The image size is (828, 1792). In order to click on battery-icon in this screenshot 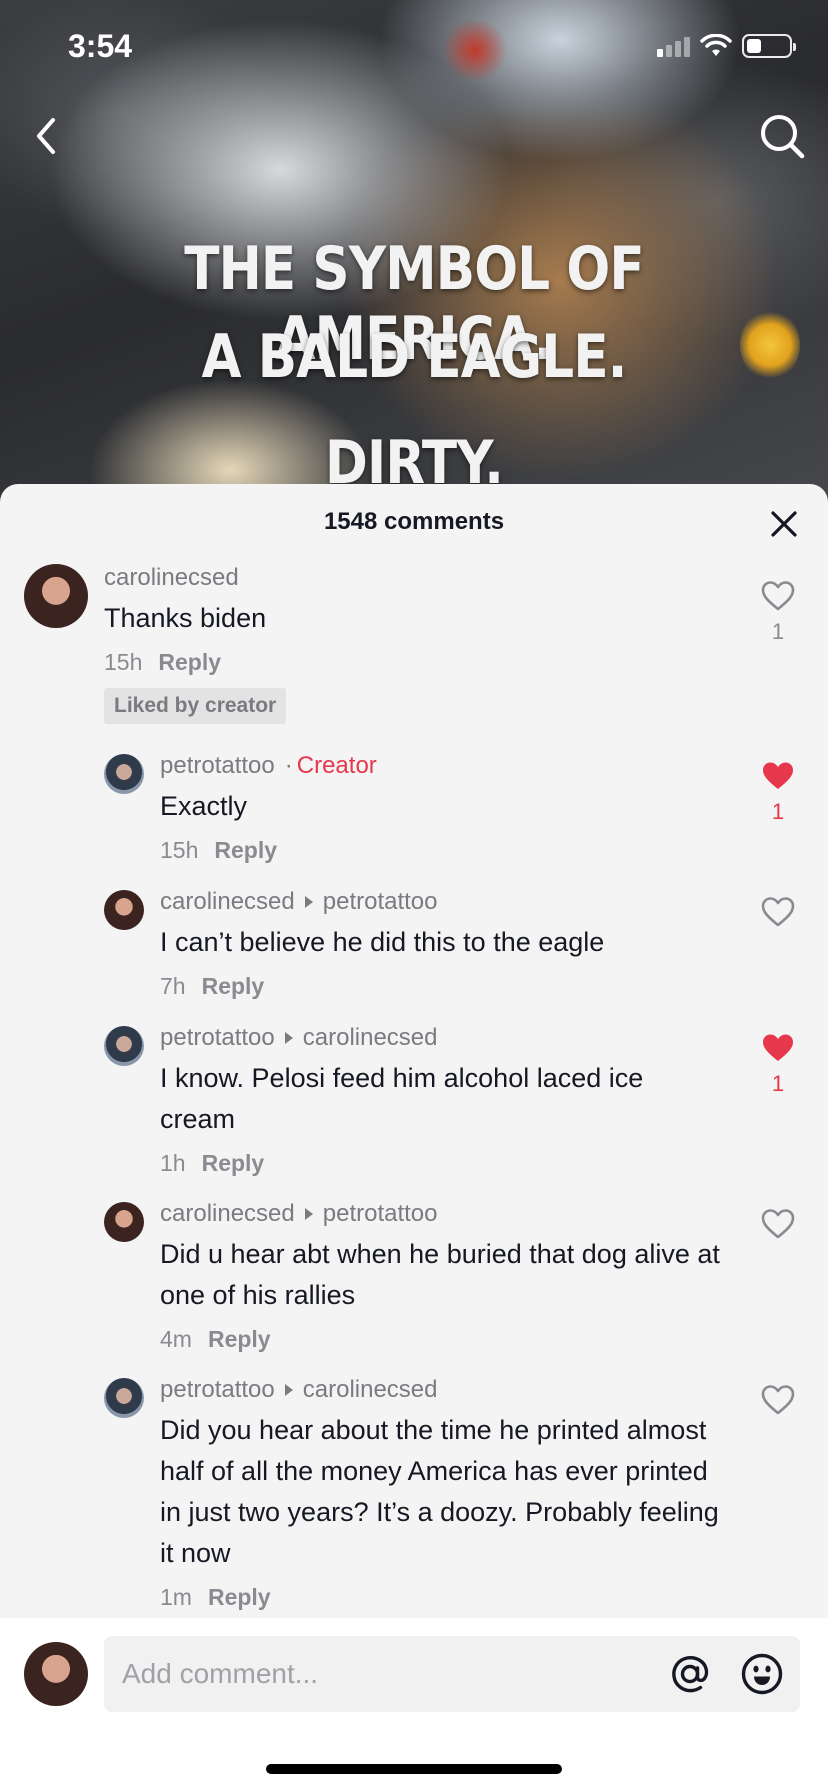, I will do `click(769, 46)`.